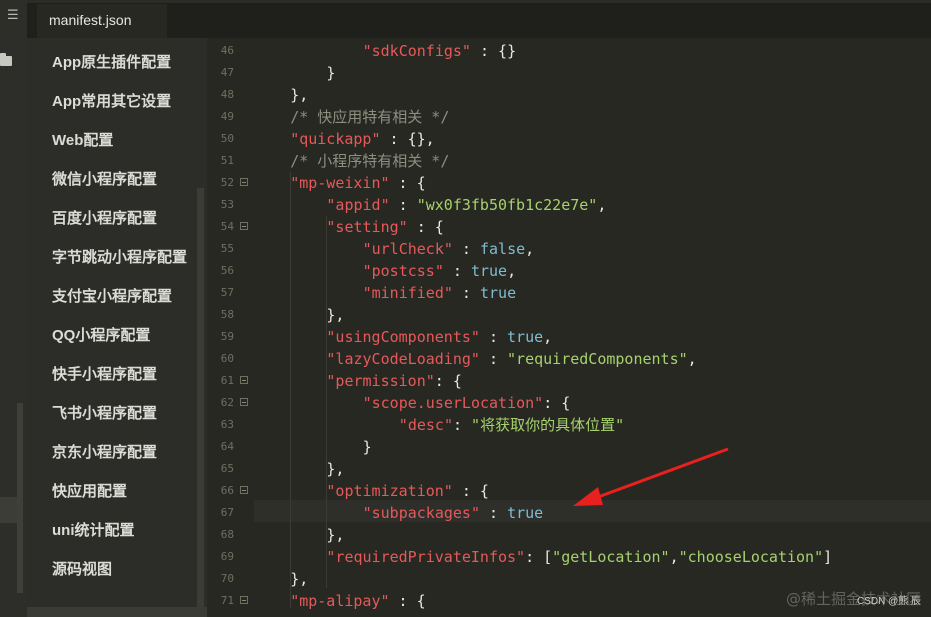 Image resolution: width=931 pixels, height=617 pixels. I want to click on watermark-small: CSDN @熊 辰, so click(888, 601).